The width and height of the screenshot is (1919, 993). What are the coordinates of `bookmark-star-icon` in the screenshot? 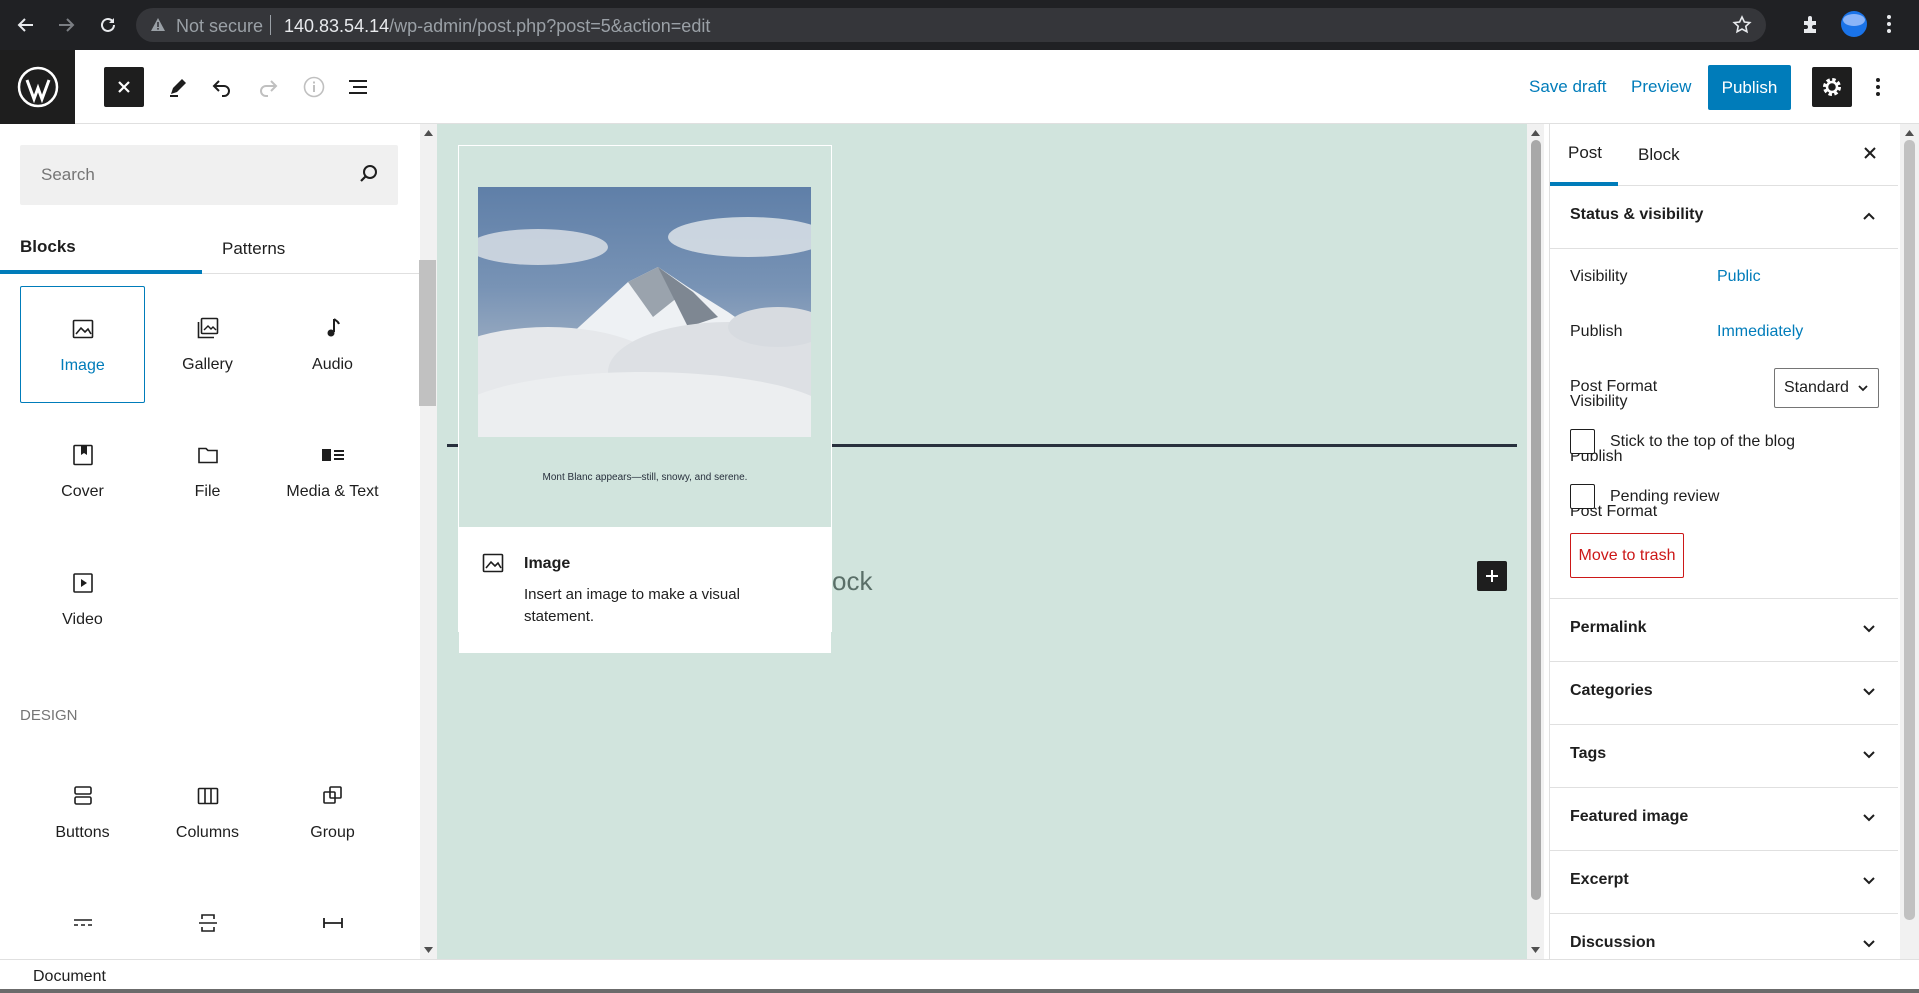 It's located at (1742, 27).